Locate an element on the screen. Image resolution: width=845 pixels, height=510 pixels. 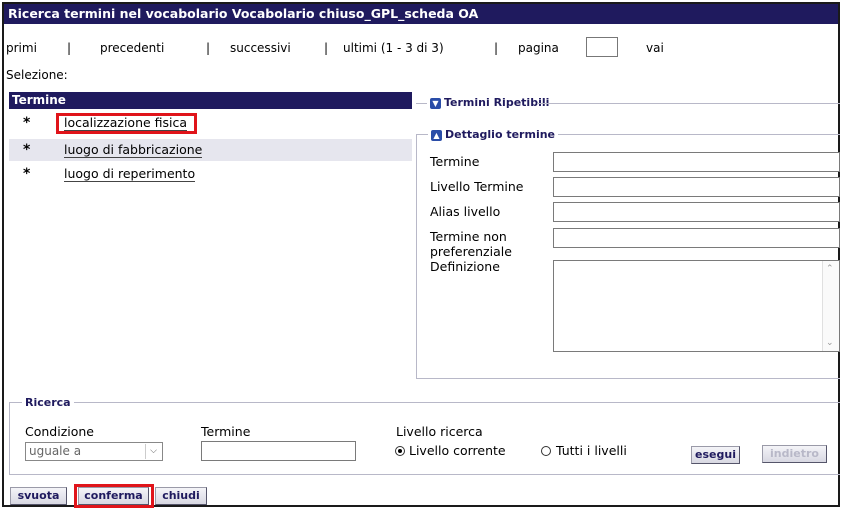
term-field is located at coordinates (696, 162).